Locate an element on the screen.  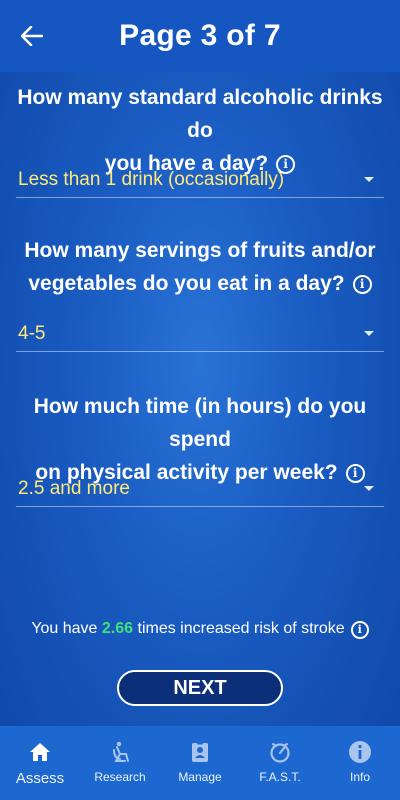
next-button: NEXT is located at coordinates (200, 688).